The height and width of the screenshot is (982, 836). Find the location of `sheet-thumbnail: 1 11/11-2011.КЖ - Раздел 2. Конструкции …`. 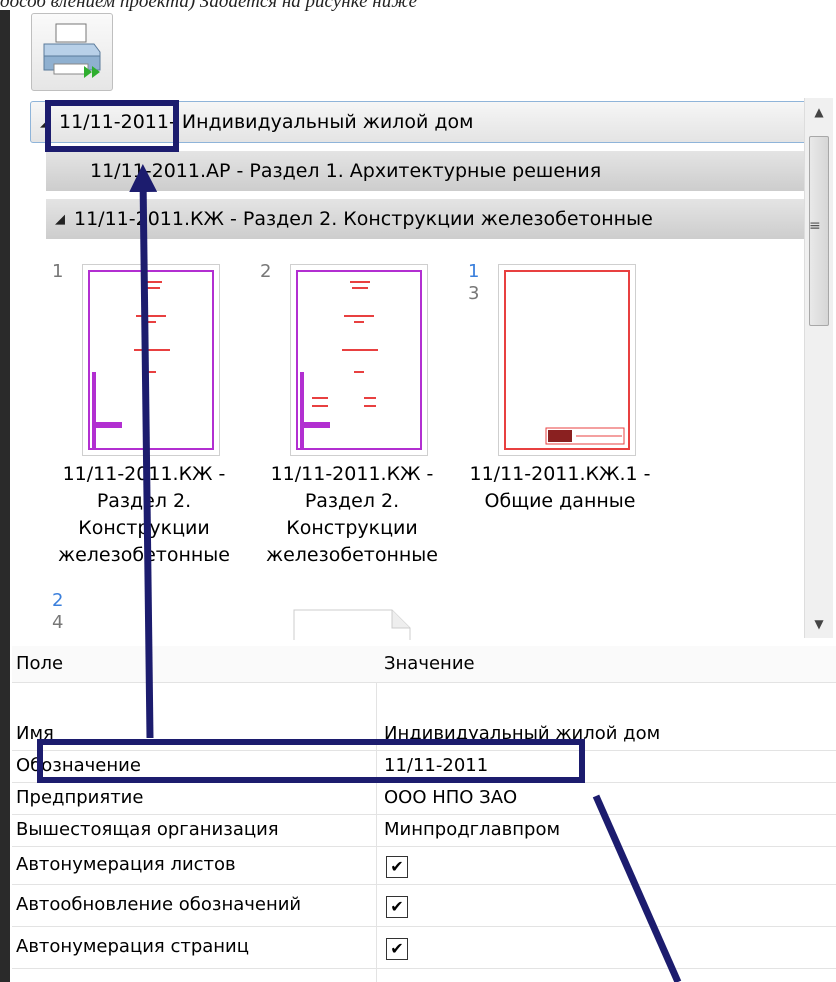

sheet-thumbnail: 1 11/11-2011.КЖ - Раздел 2. Конструкции … is located at coordinates (144, 416).